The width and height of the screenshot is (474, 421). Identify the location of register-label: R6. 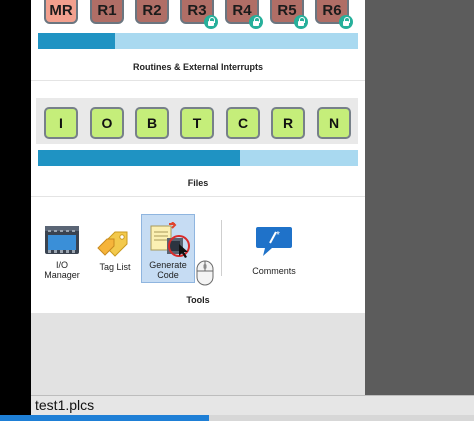
(332, 10).